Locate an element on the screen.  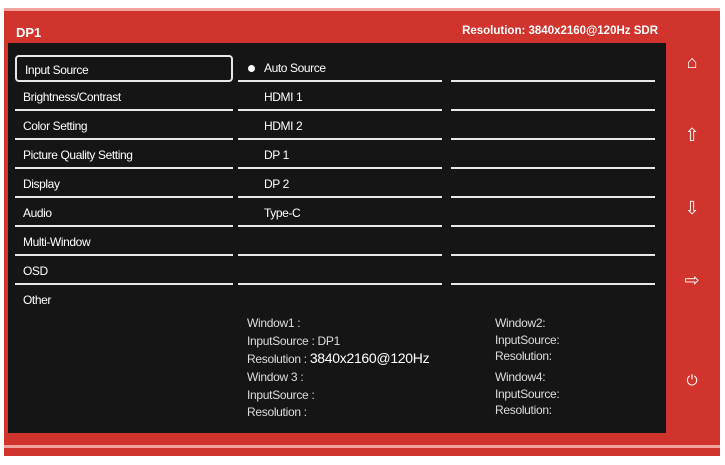
menu-input-source: Input Source is located at coordinates (124, 68).